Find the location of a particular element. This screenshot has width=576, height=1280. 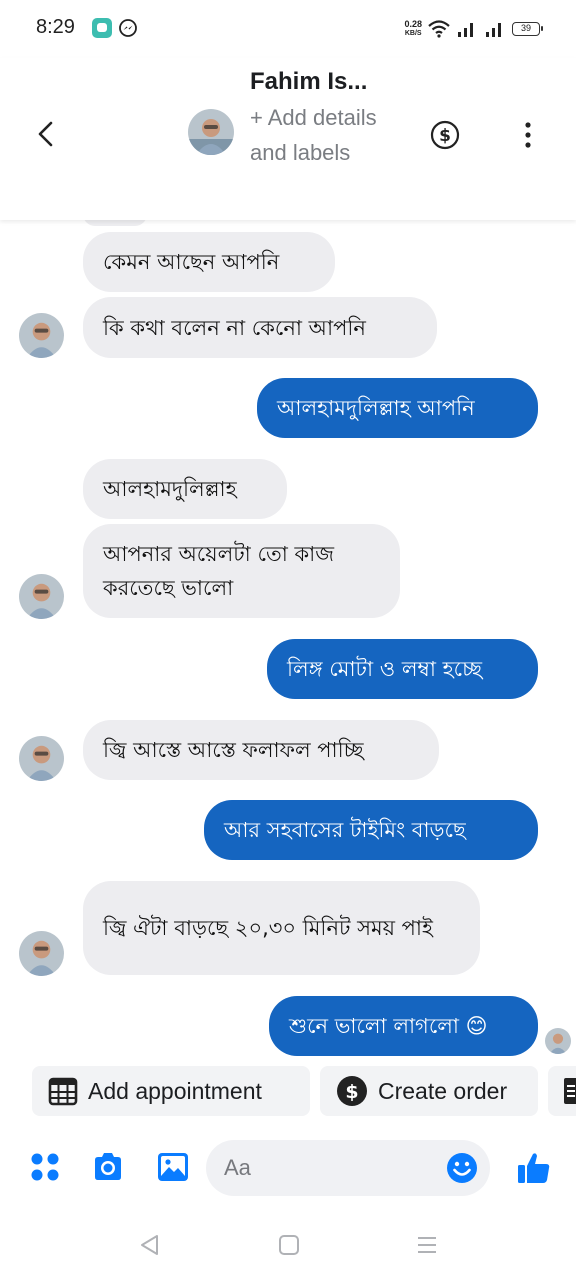

status-time: 8:29 is located at coordinates (55, 27).